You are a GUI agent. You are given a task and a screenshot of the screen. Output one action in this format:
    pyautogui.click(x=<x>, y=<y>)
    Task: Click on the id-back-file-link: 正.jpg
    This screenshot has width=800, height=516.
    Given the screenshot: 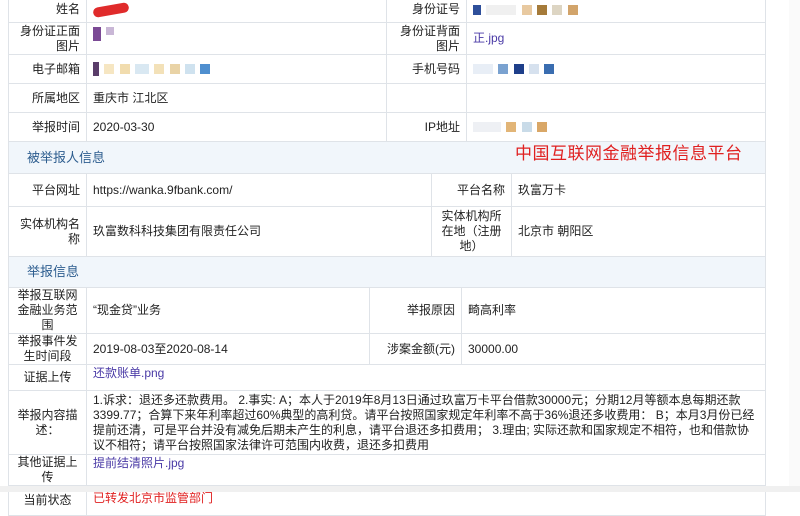 What is the action you would take?
    pyautogui.click(x=488, y=38)
    